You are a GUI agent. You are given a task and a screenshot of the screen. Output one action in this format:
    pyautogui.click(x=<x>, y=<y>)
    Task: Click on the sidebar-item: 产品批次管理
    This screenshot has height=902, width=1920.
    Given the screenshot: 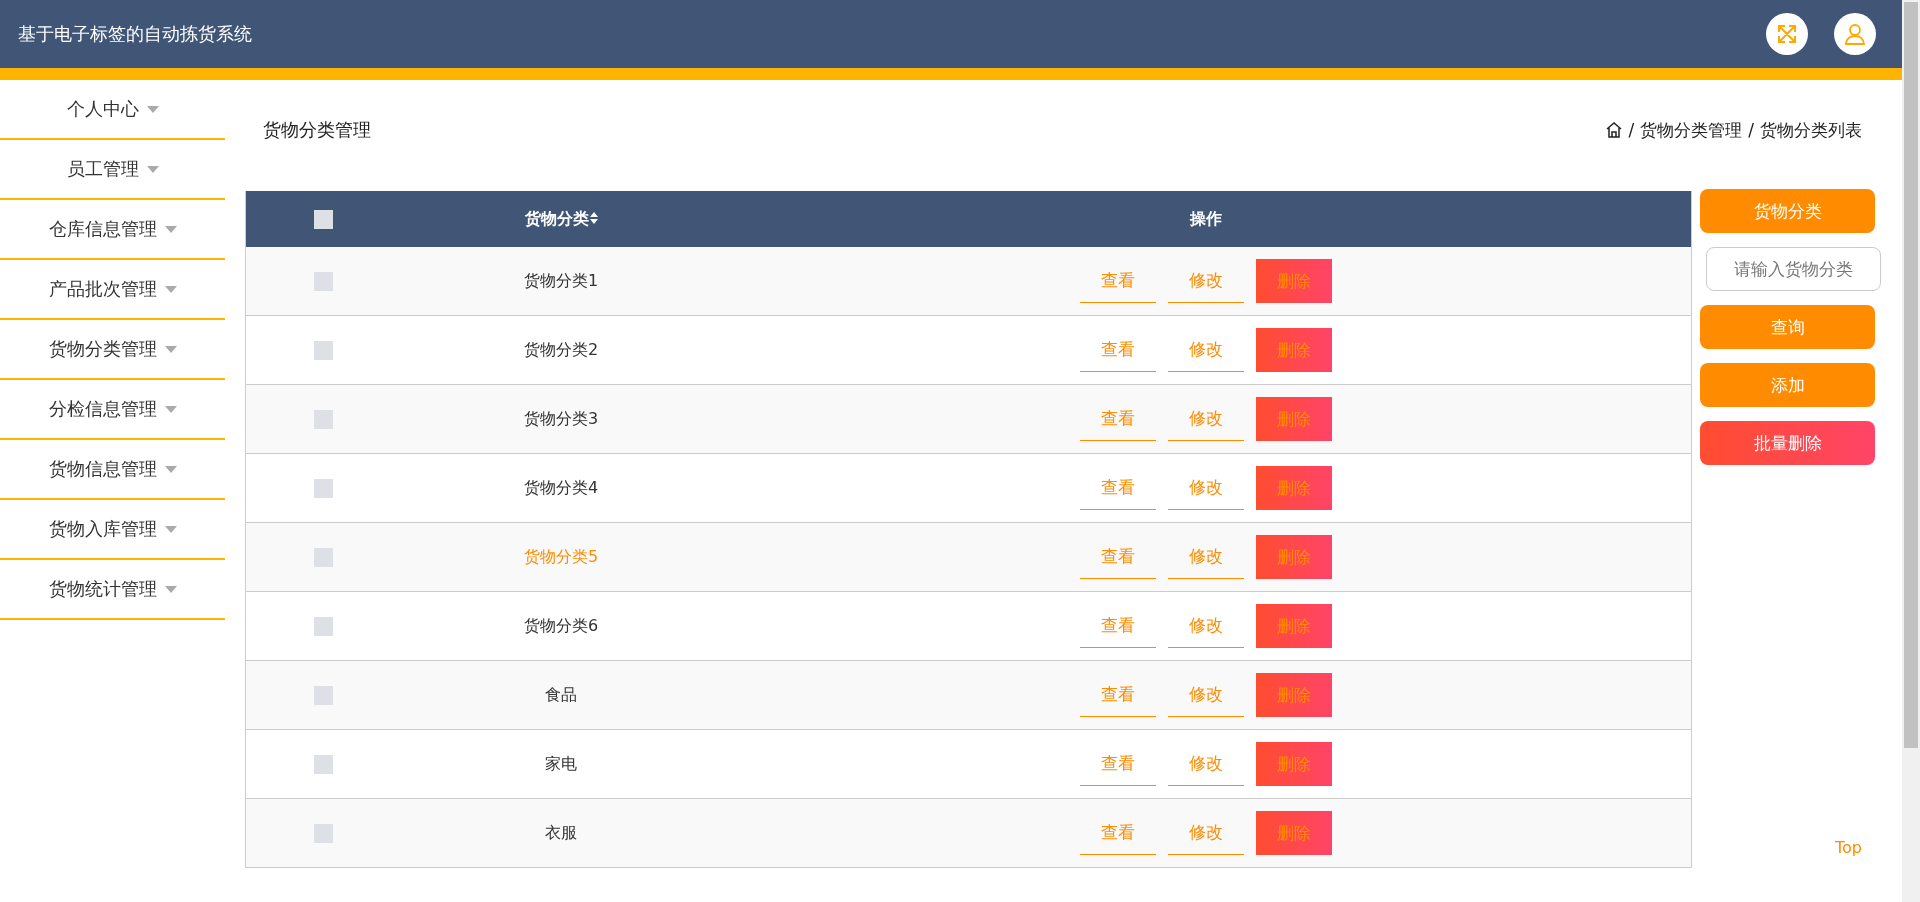 What is the action you would take?
    pyautogui.click(x=112, y=290)
    